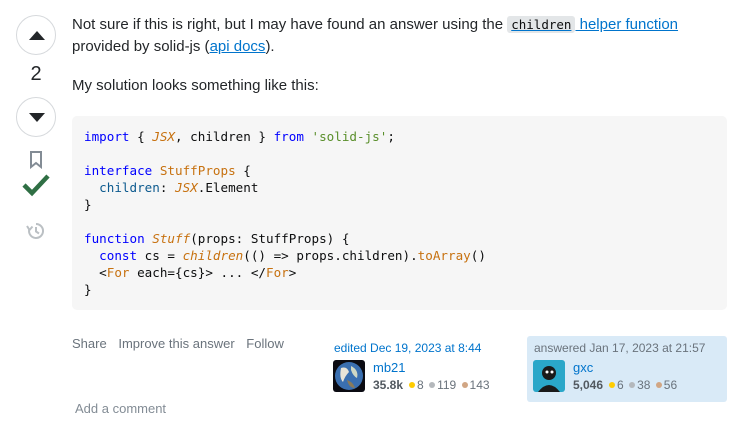 Image resolution: width=755 pixels, height=433 pixels. Describe the element at coordinates (592, 24) in the screenshot. I see `children-helper-link: children helper function` at that location.